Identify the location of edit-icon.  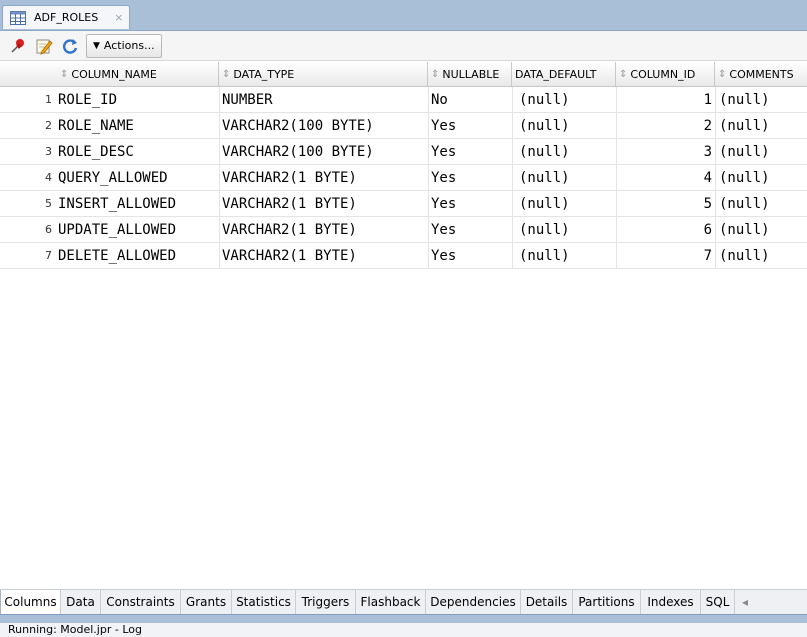
(44, 46).